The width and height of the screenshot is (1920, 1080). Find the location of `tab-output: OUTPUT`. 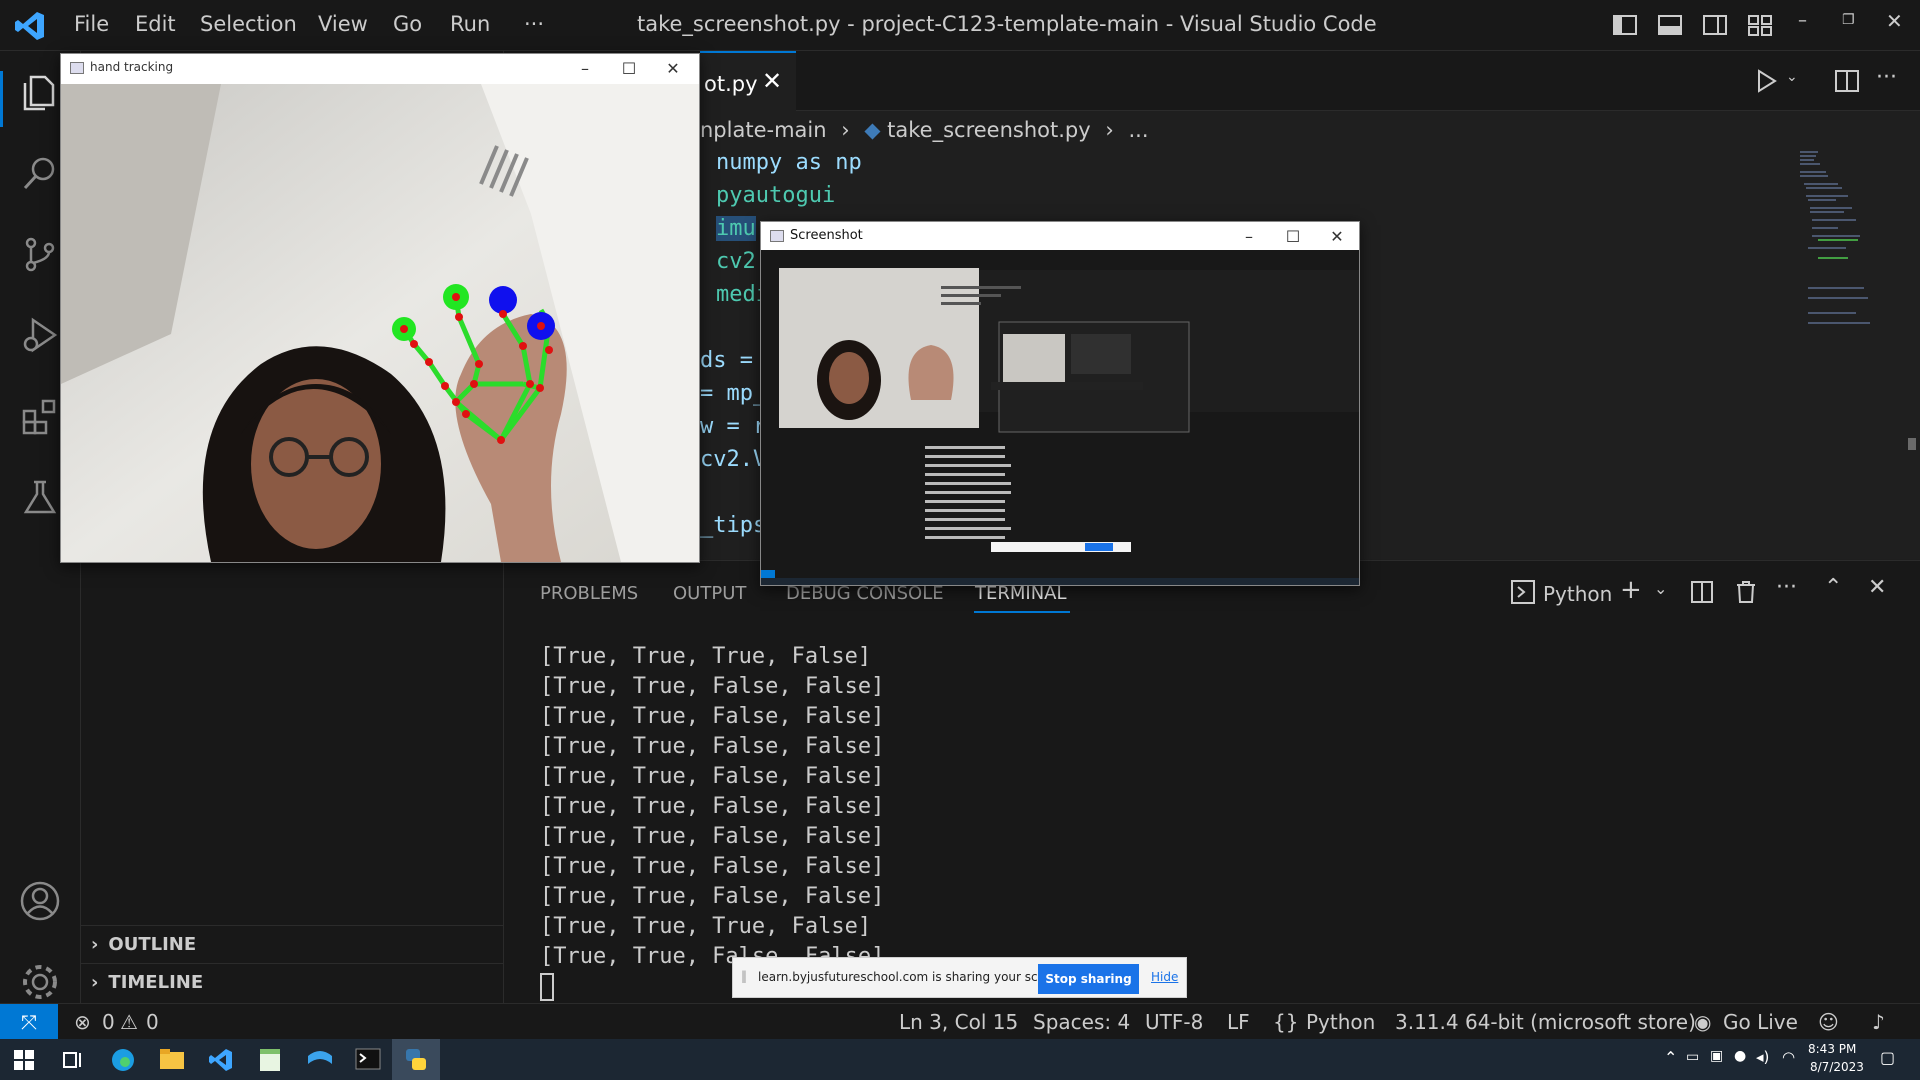

tab-output: OUTPUT is located at coordinates (709, 593).